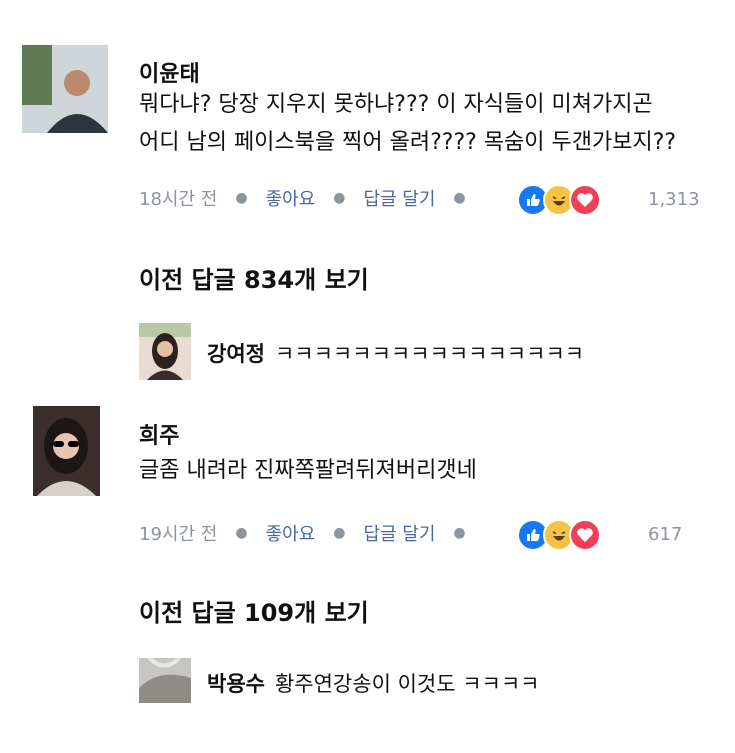  I want to click on reply-text: 황주연강송이 이것도 ㅋㅋㅋㅋ, so click(407, 684).